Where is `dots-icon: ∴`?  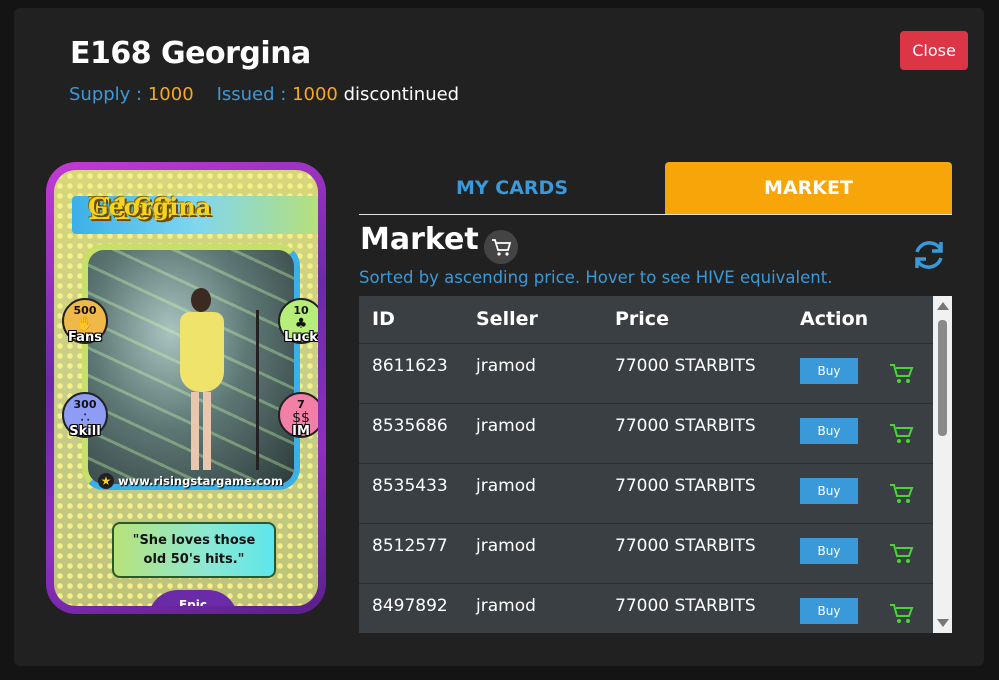 dots-icon: ∴ is located at coordinates (85, 418).